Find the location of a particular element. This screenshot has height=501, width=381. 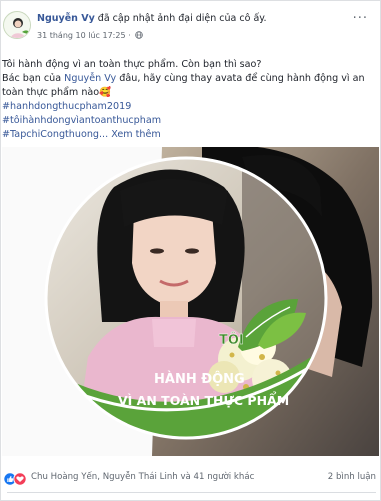

comment-count-link: 2 bình luận is located at coordinates (352, 477).